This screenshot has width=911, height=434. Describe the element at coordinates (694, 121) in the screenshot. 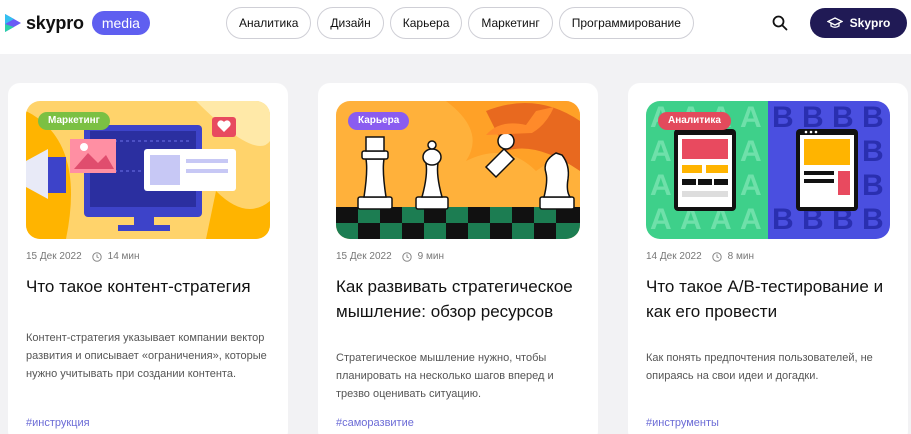

I see `category-tag: Аналитика` at that location.